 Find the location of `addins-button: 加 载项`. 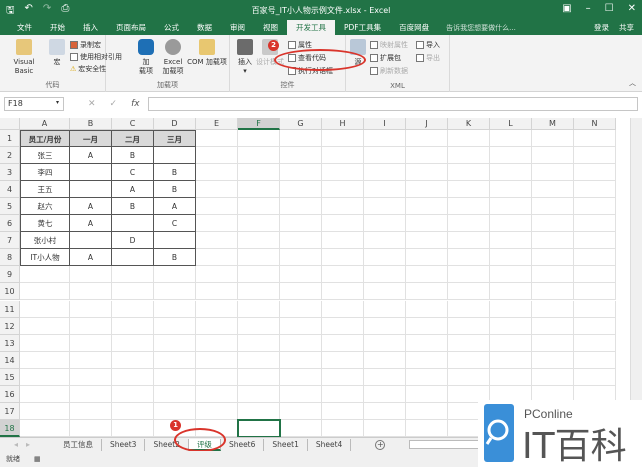

addins-button: 加 载项 is located at coordinates (146, 57).